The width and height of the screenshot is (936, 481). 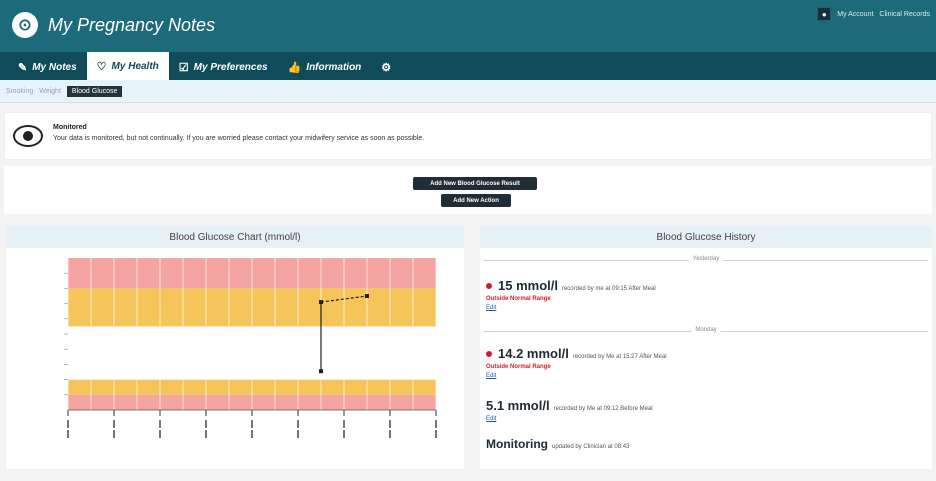 What do you see at coordinates (25, 25) in the screenshot?
I see `spiral-logo-icon: ⊙` at bounding box center [25, 25].